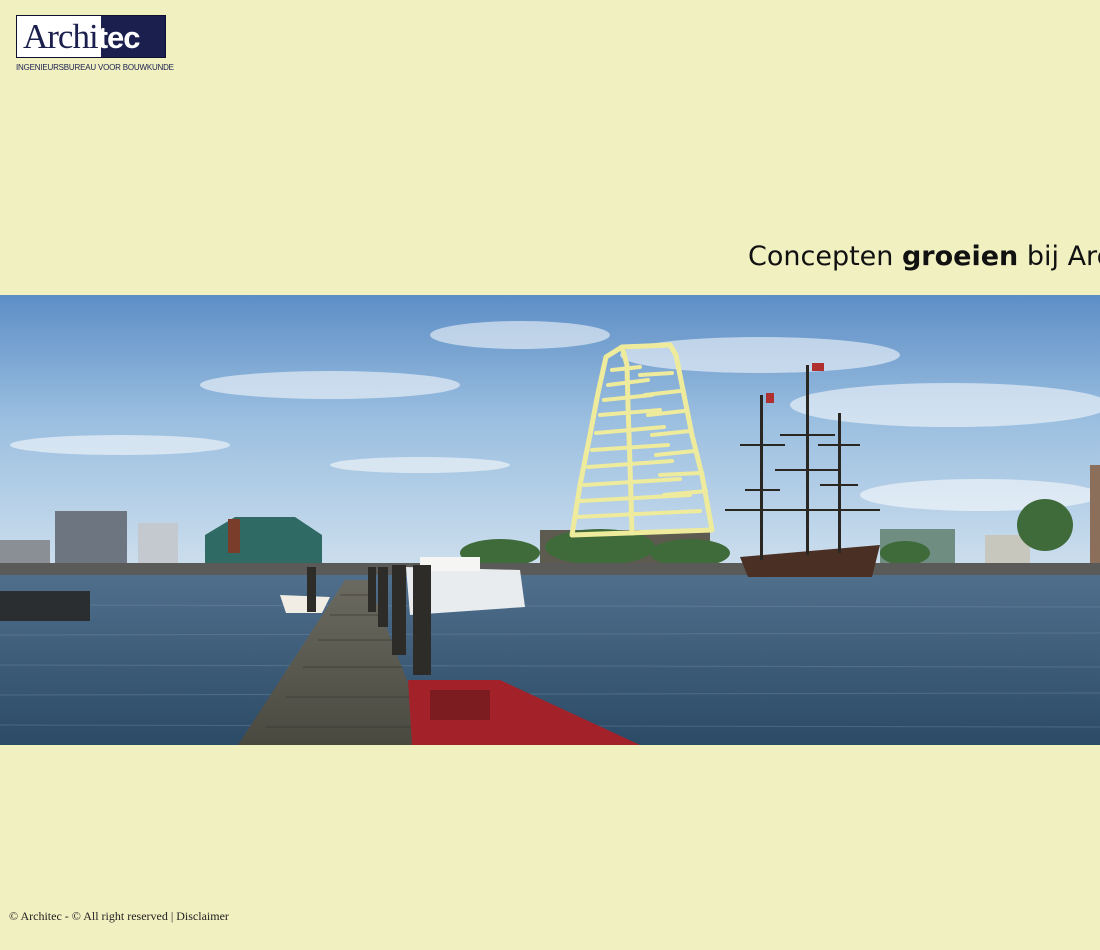 Image resolution: width=1100 pixels, height=950 pixels. What do you see at coordinates (1063, 256) in the screenshot?
I see `tagline-part3: bij Architec` at bounding box center [1063, 256].